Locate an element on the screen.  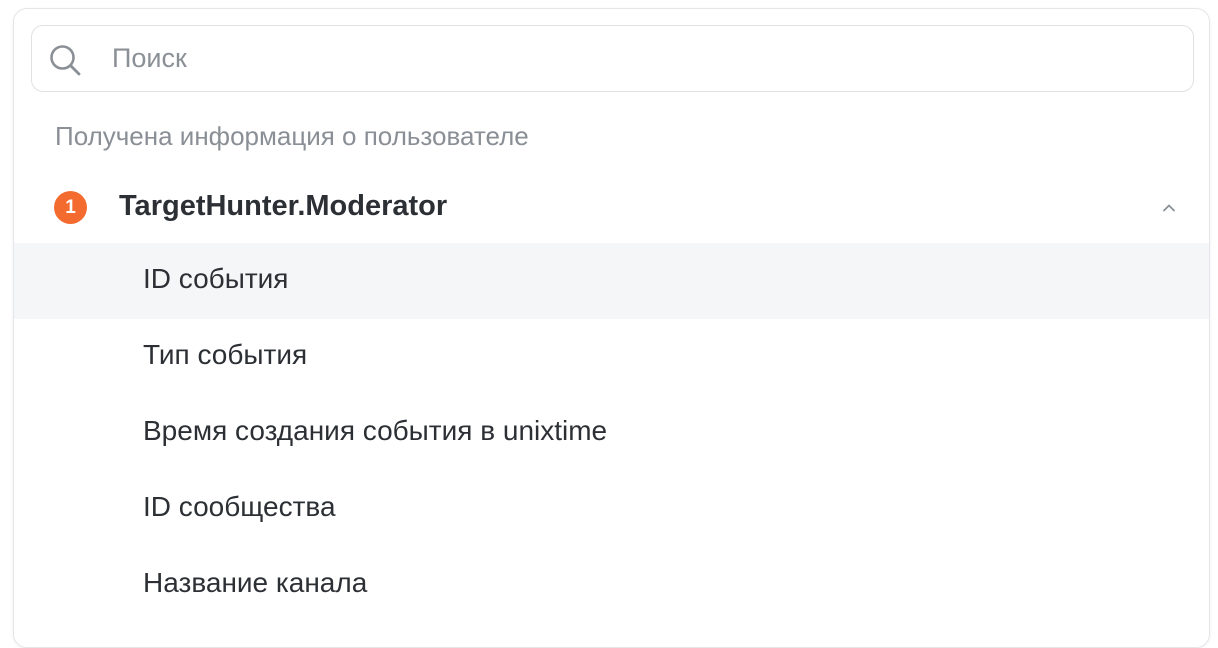
list-item-label: Название канала is located at coordinates (255, 582).